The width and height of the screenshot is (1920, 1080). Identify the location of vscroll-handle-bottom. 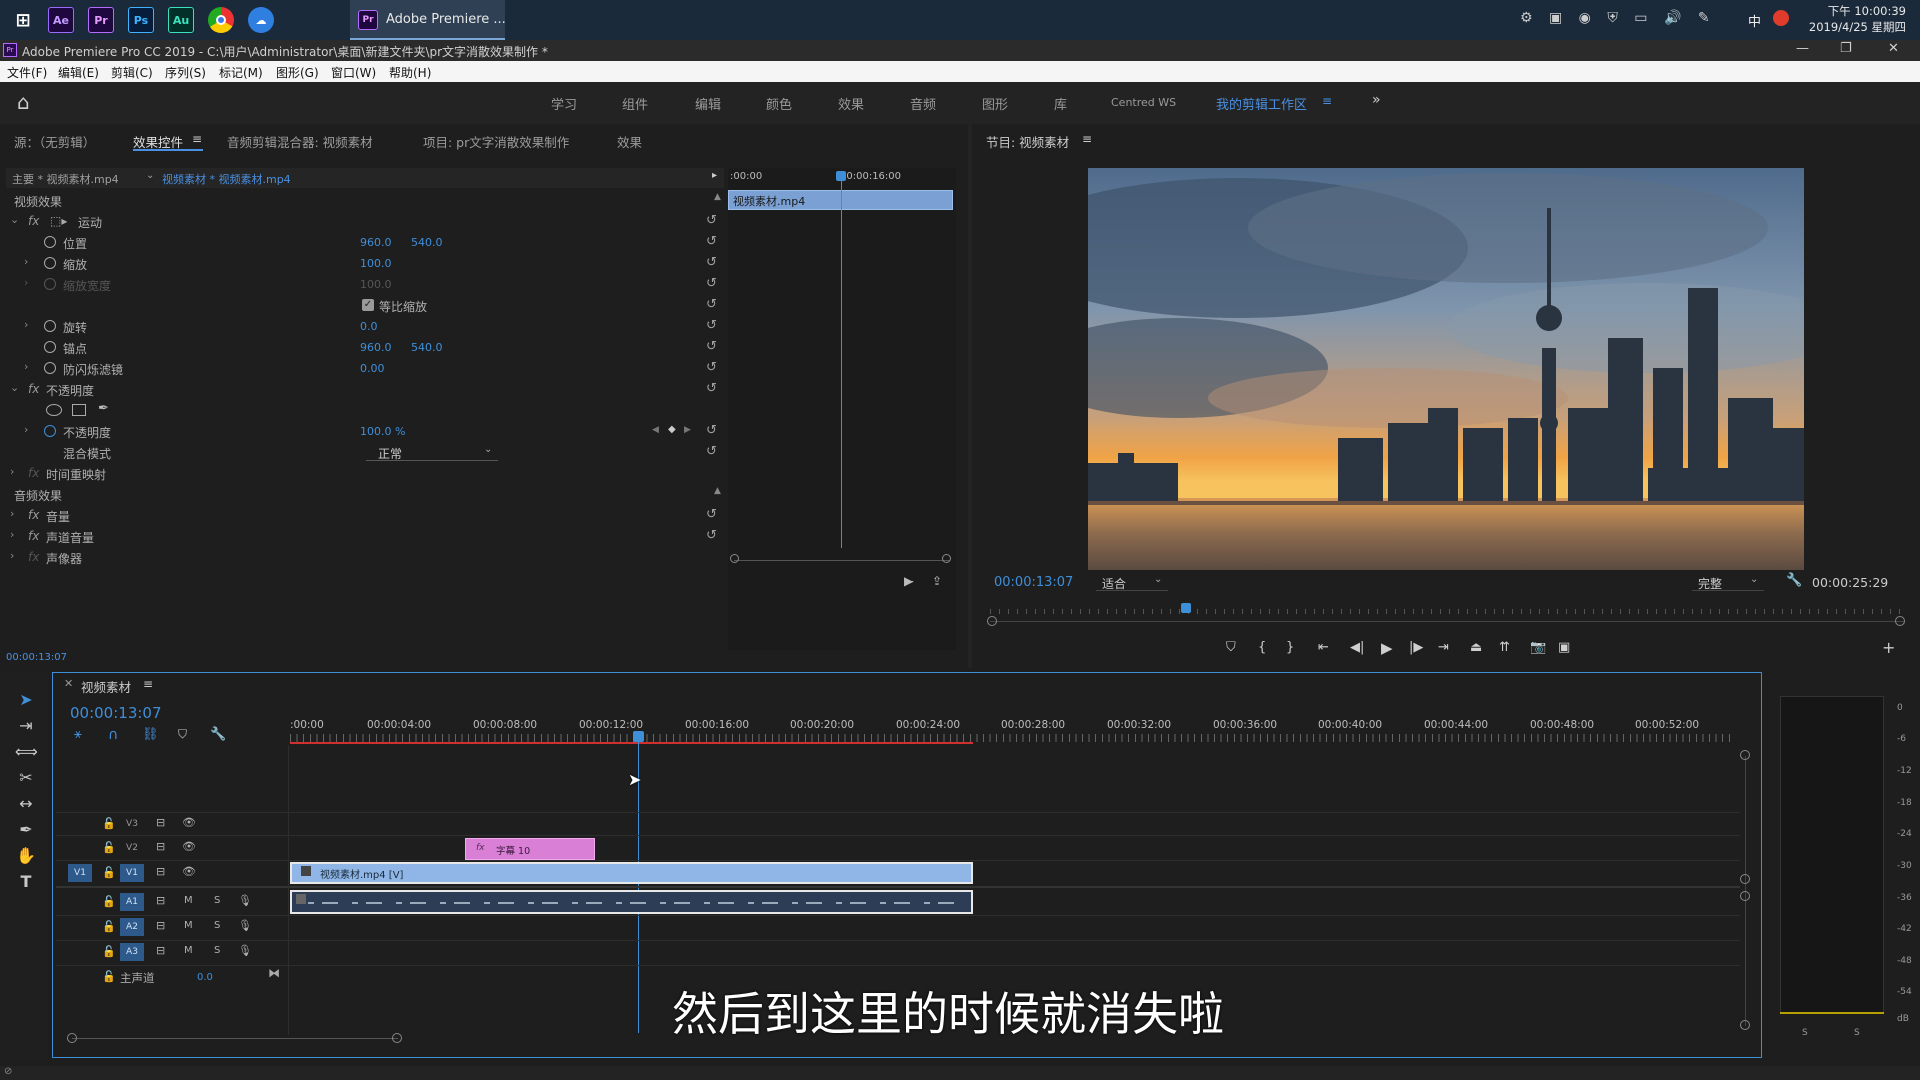
(1745, 1025).